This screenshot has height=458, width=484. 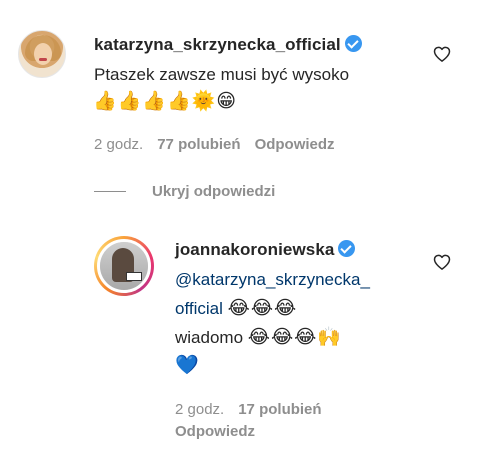 What do you see at coordinates (43, 59) in the screenshot?
I see `avatar-lips` at bounding box center [43, 59].